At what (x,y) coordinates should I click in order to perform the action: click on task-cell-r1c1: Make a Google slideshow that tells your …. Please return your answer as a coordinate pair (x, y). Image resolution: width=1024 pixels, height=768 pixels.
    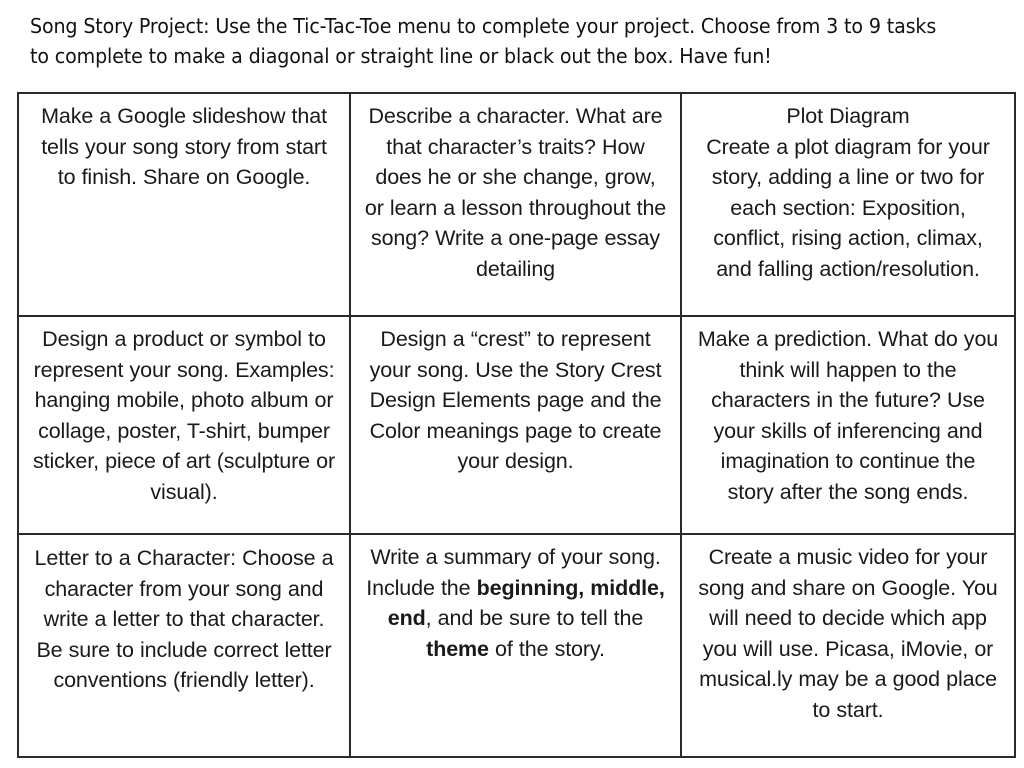
    Looking at the image, I should click on (184, 204).